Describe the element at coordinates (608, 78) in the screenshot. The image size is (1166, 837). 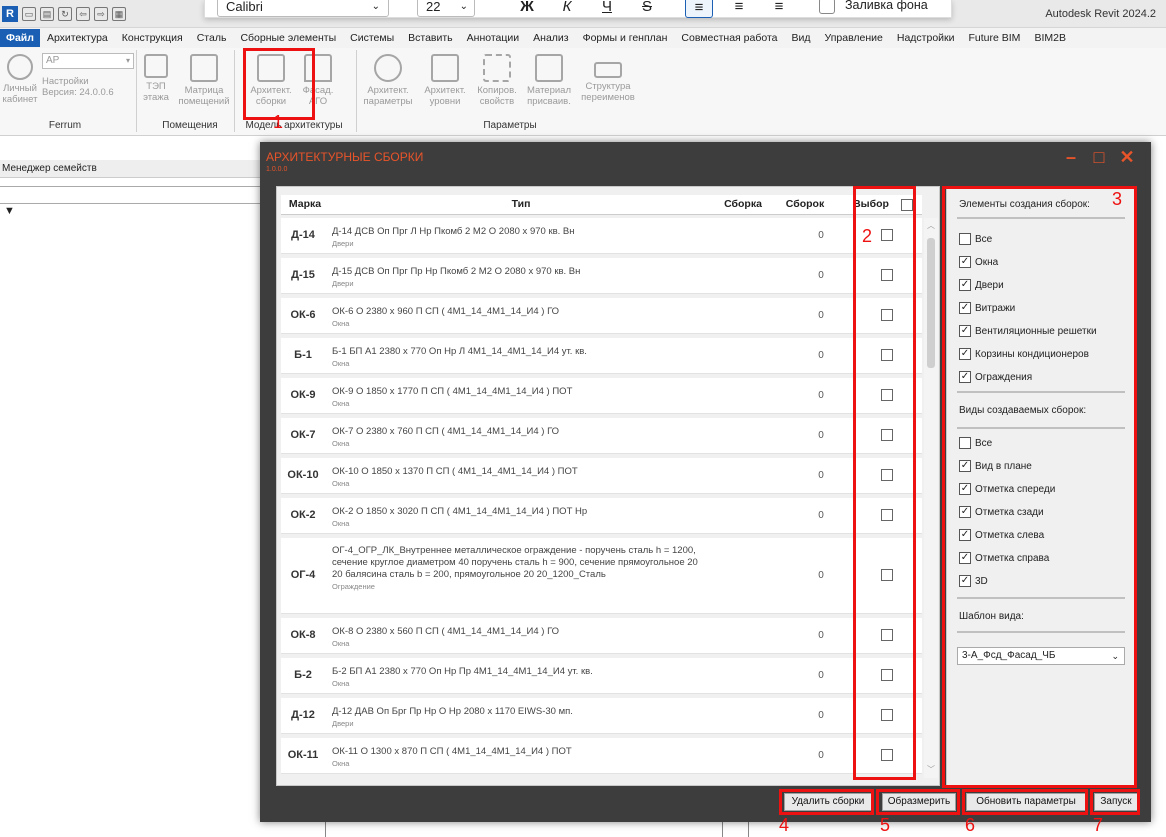
I see `rename-structure-button: Структура переименов` at that location.